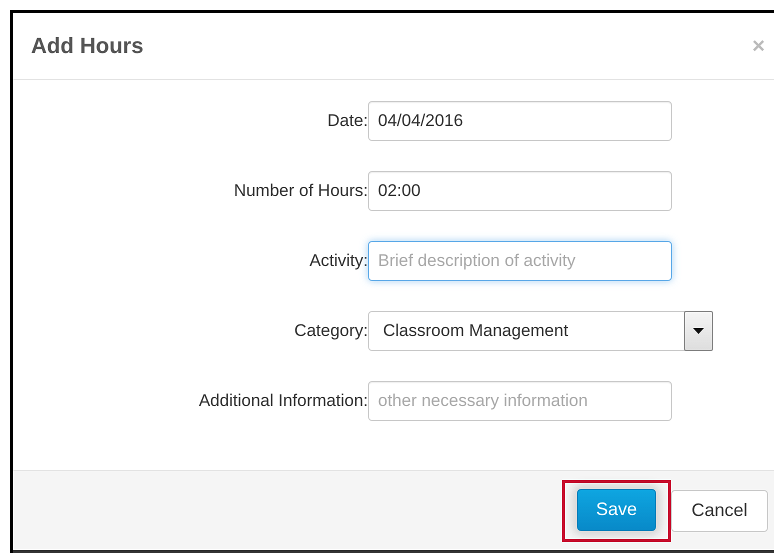 The image size is (774, 553). Describe the element at coordinates (330, 331) in the screenshot. I see `field-label: Category:` at that location.